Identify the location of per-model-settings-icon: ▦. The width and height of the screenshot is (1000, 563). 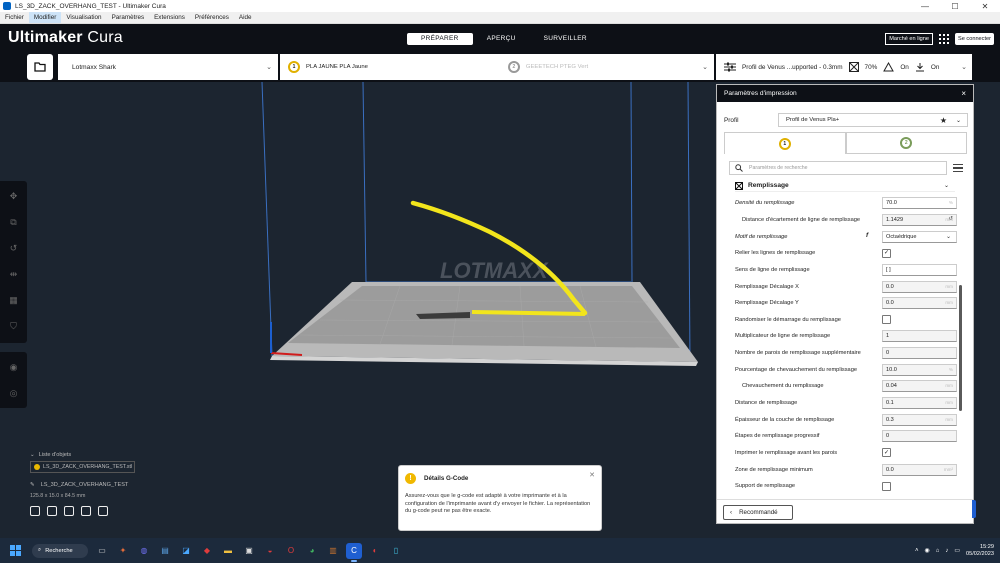
(14, 300).